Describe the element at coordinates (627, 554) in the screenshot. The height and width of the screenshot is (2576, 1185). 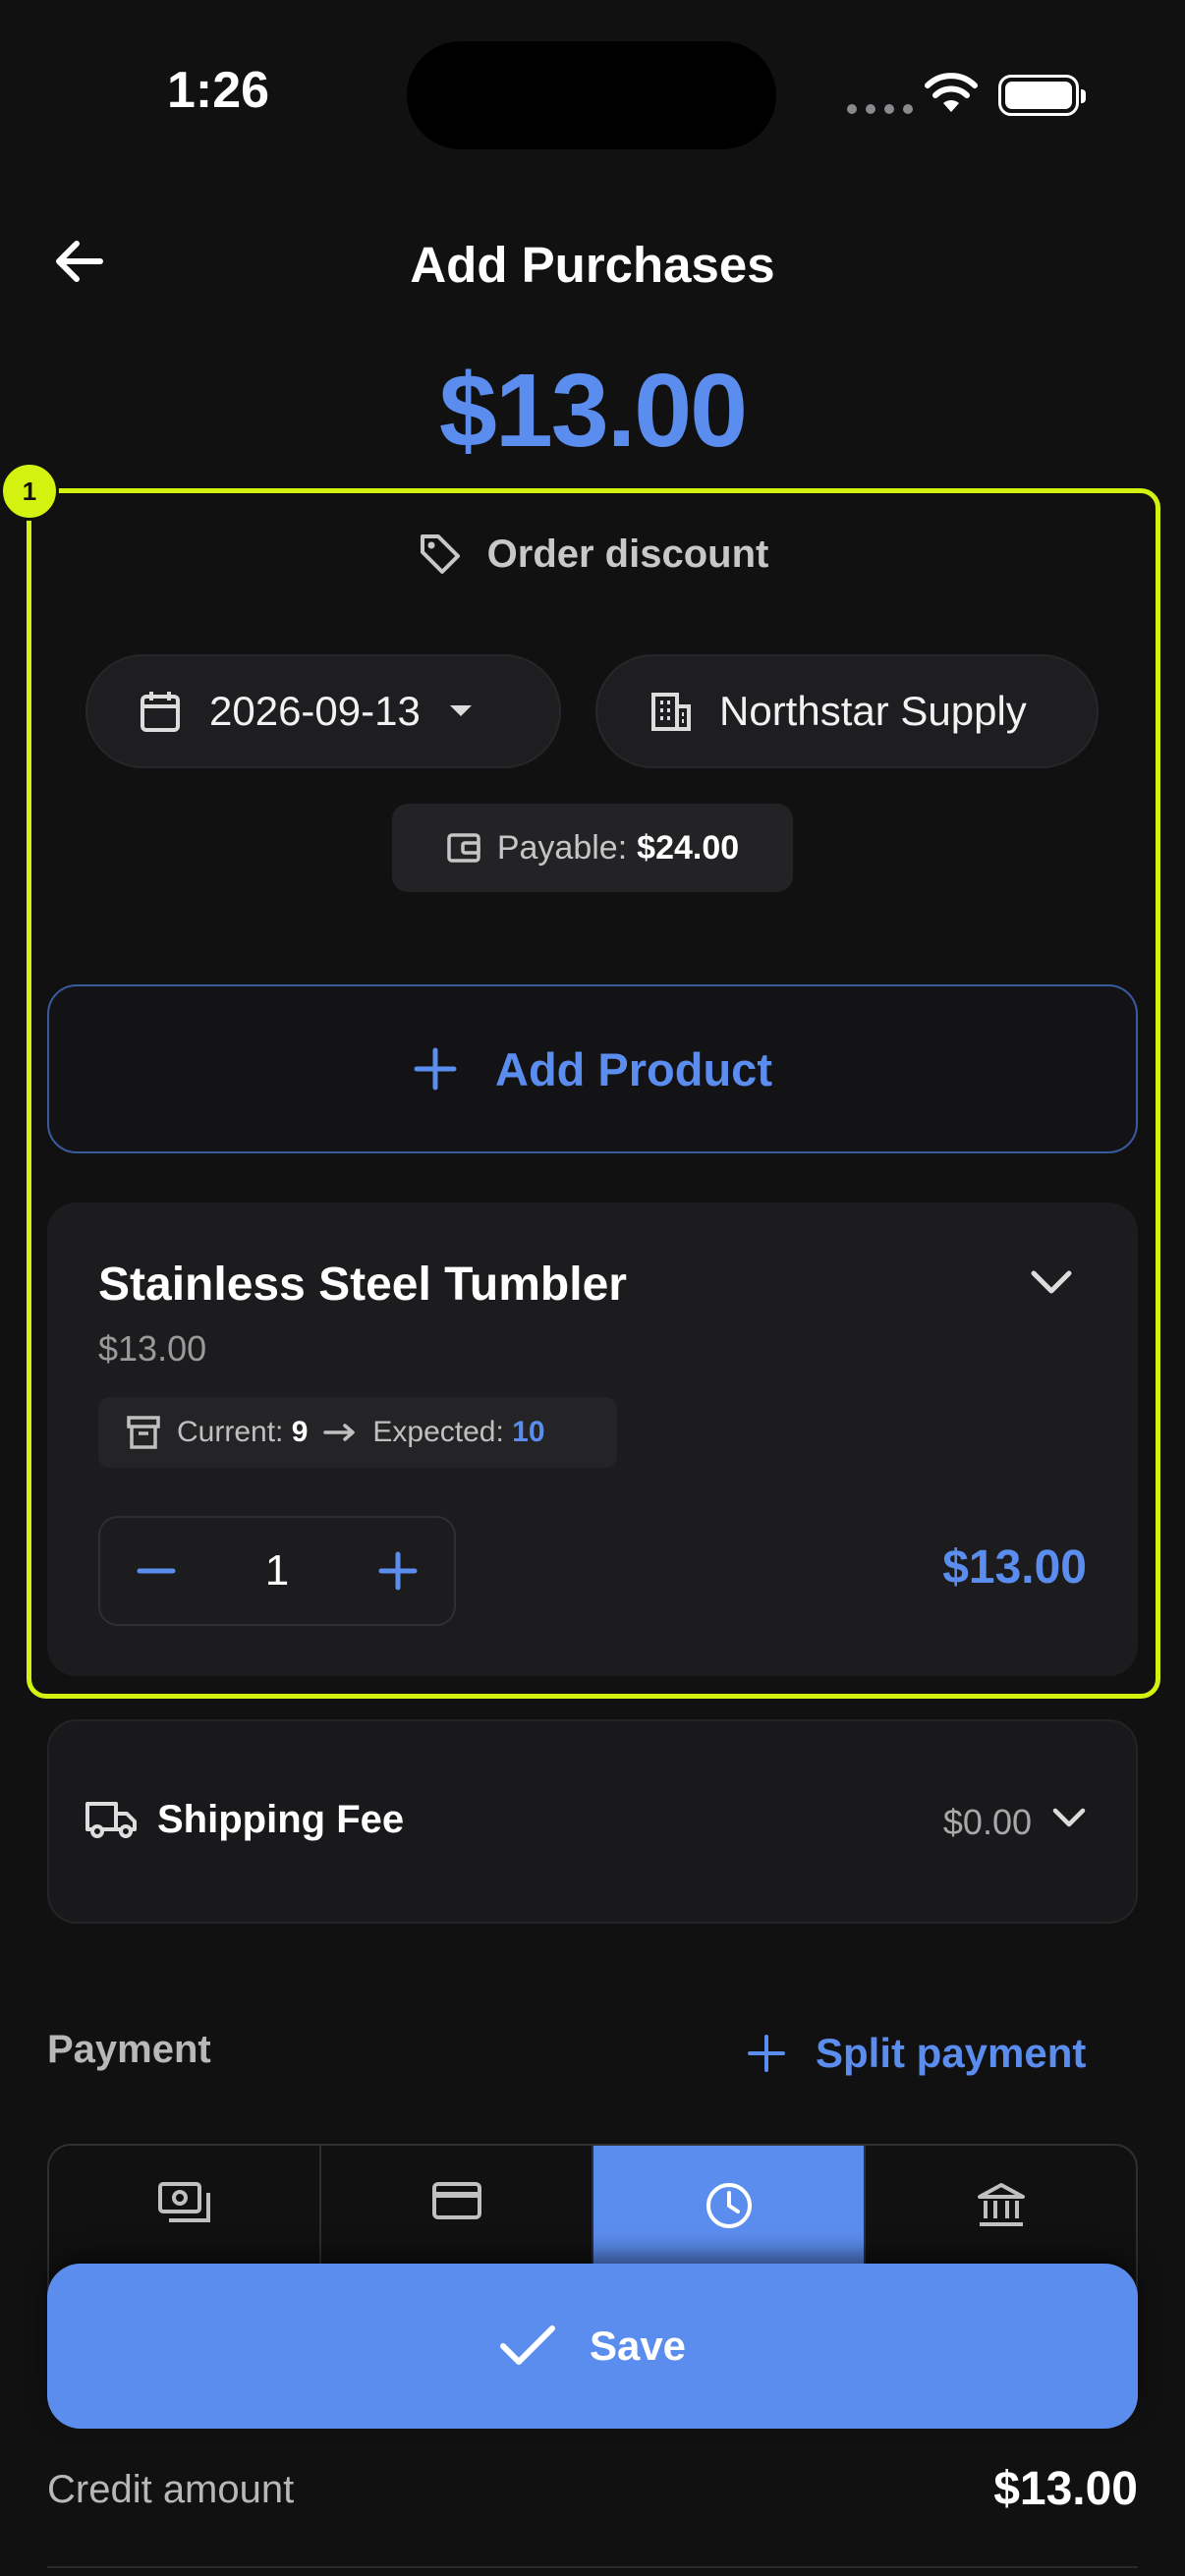
I see `order-discount-label: Order discount` at that location.